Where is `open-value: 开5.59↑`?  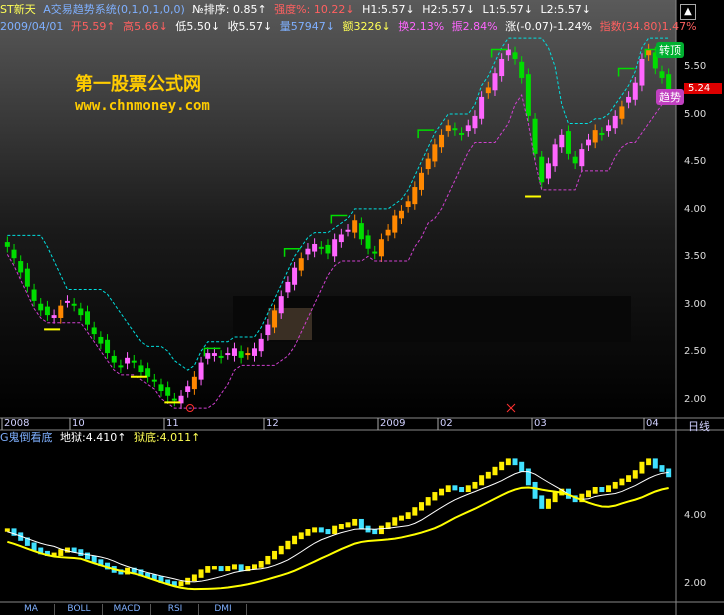 open-value: 开5.59↑ is located at coordinates (93, 26).